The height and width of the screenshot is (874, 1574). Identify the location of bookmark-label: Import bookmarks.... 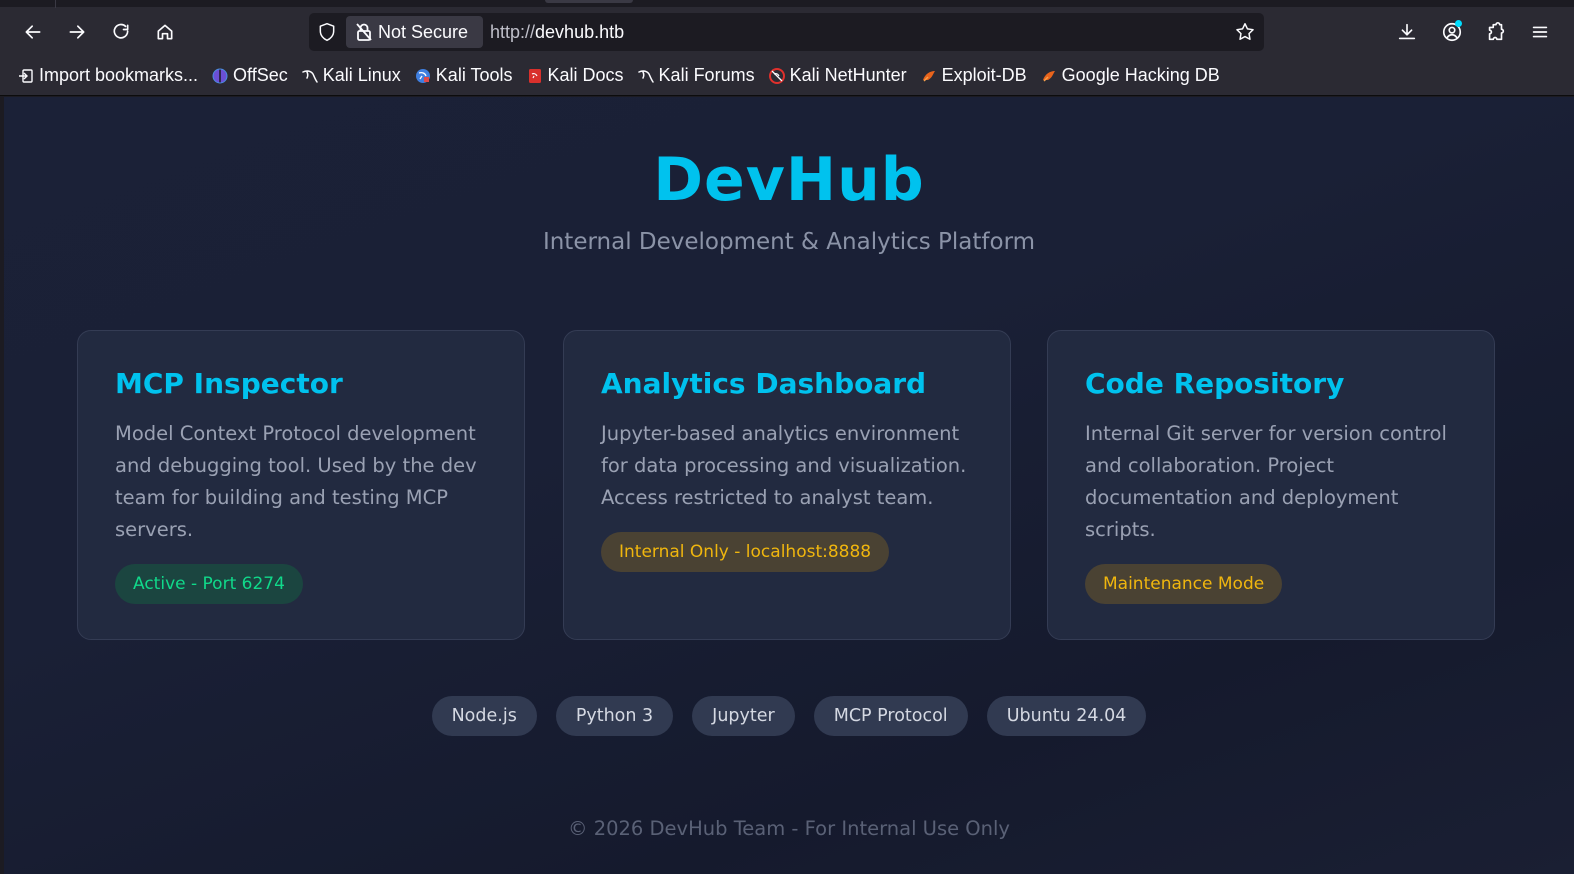
(119, 75).